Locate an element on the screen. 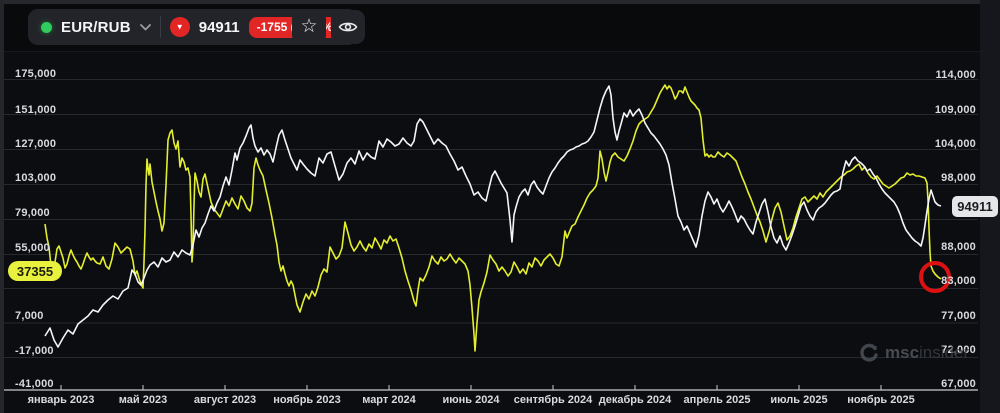 Image resolution: width=1000 pixels, height=413 pixels. left-axis-tick-label: 103,000 is located at coordinates (36, 178).